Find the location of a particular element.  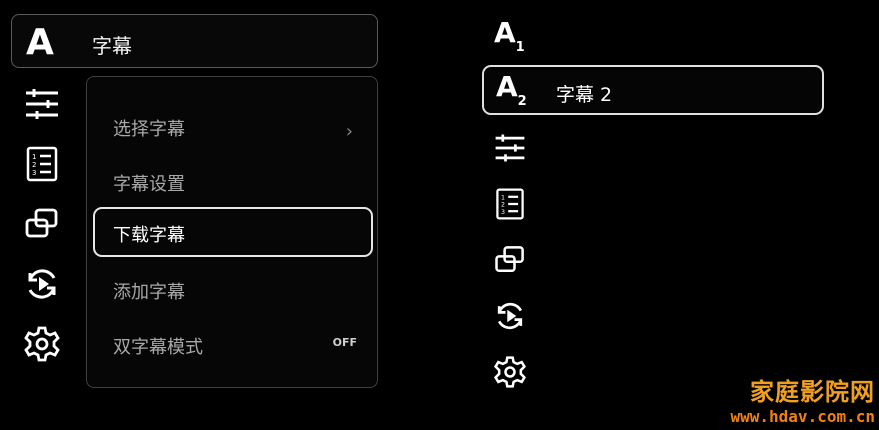

subtitle-track-2-label: 字幕 2 is located at coordinates (584, 95).